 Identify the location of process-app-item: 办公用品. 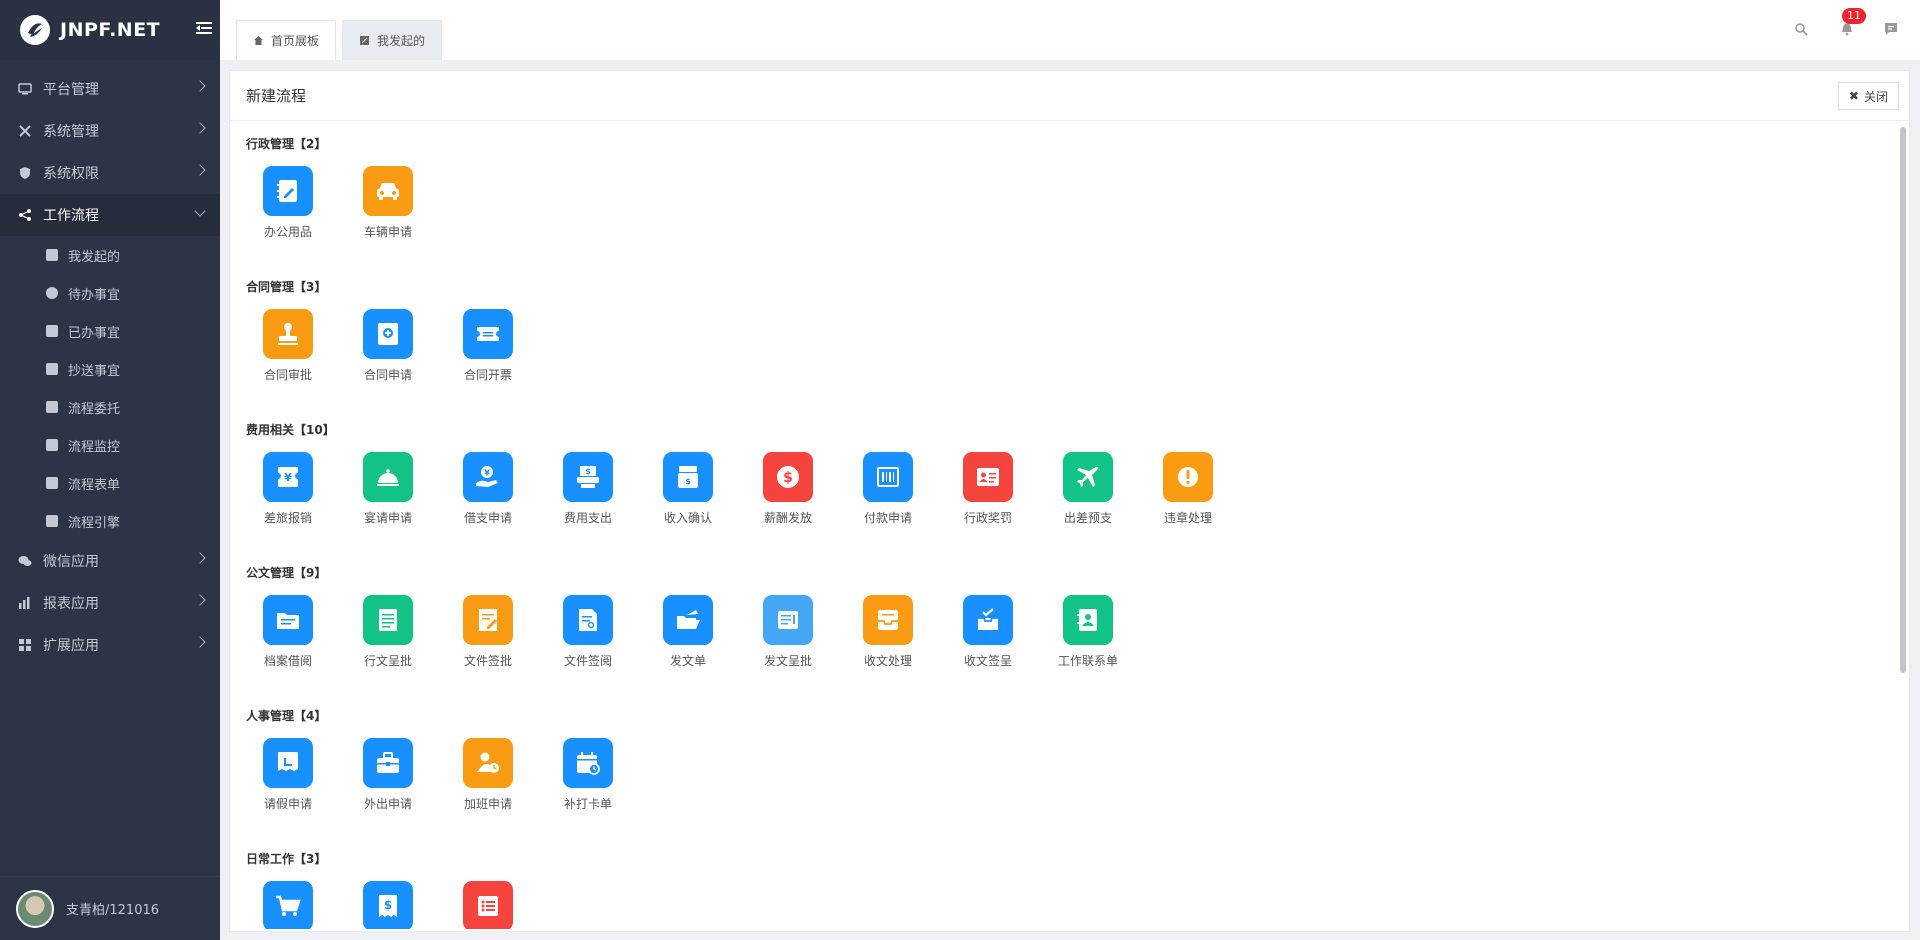
(288, 203).